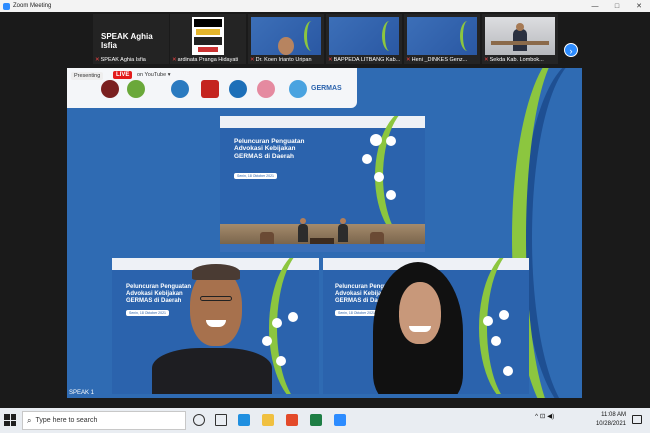  Describe the element at coordinates (221, 420) in the screenshot. I see `task-view-icon` at that location.